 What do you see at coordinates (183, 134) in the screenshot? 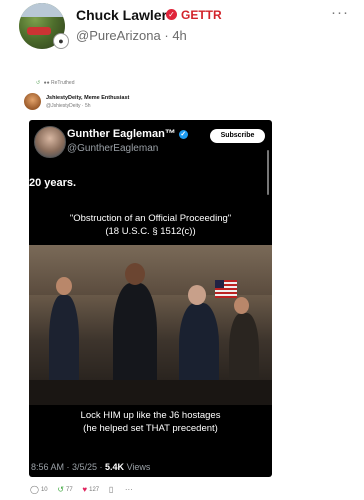
I see `verified-check-icon: ✓` at bounding box center [183, 134].